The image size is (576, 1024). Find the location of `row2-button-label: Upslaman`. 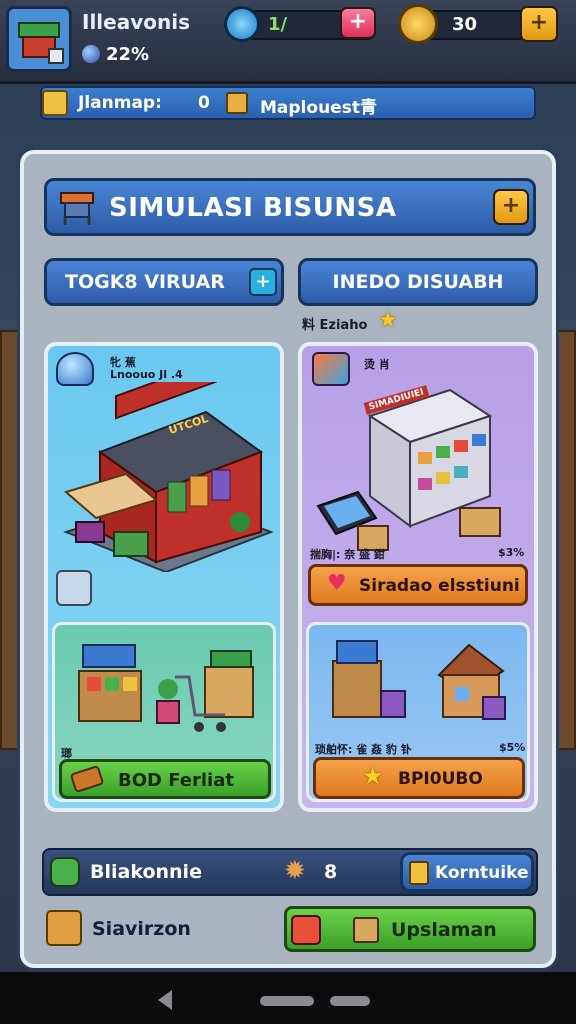

row2-button-label: Upslaman is located at coordinates (444, 930).